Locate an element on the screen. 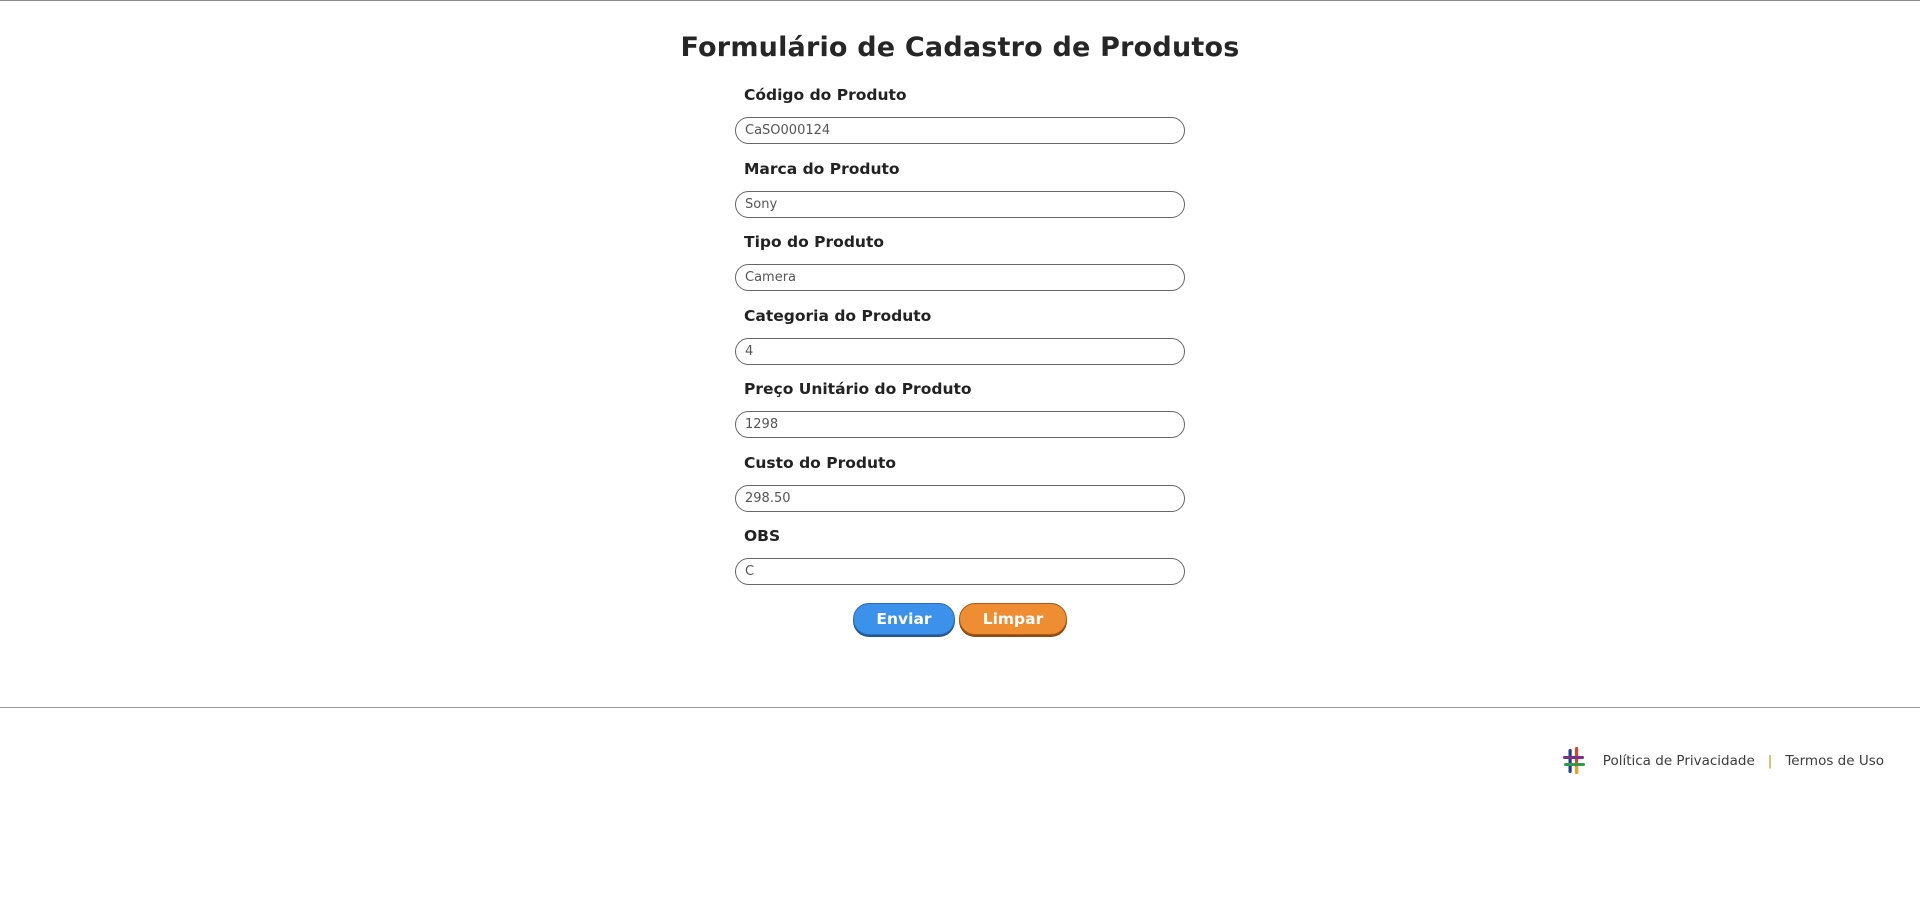 Image resolution: width=1920 pixels, height=920 pixels. field-product-type: Tipo do Produto is located at coordinates (960, 270).